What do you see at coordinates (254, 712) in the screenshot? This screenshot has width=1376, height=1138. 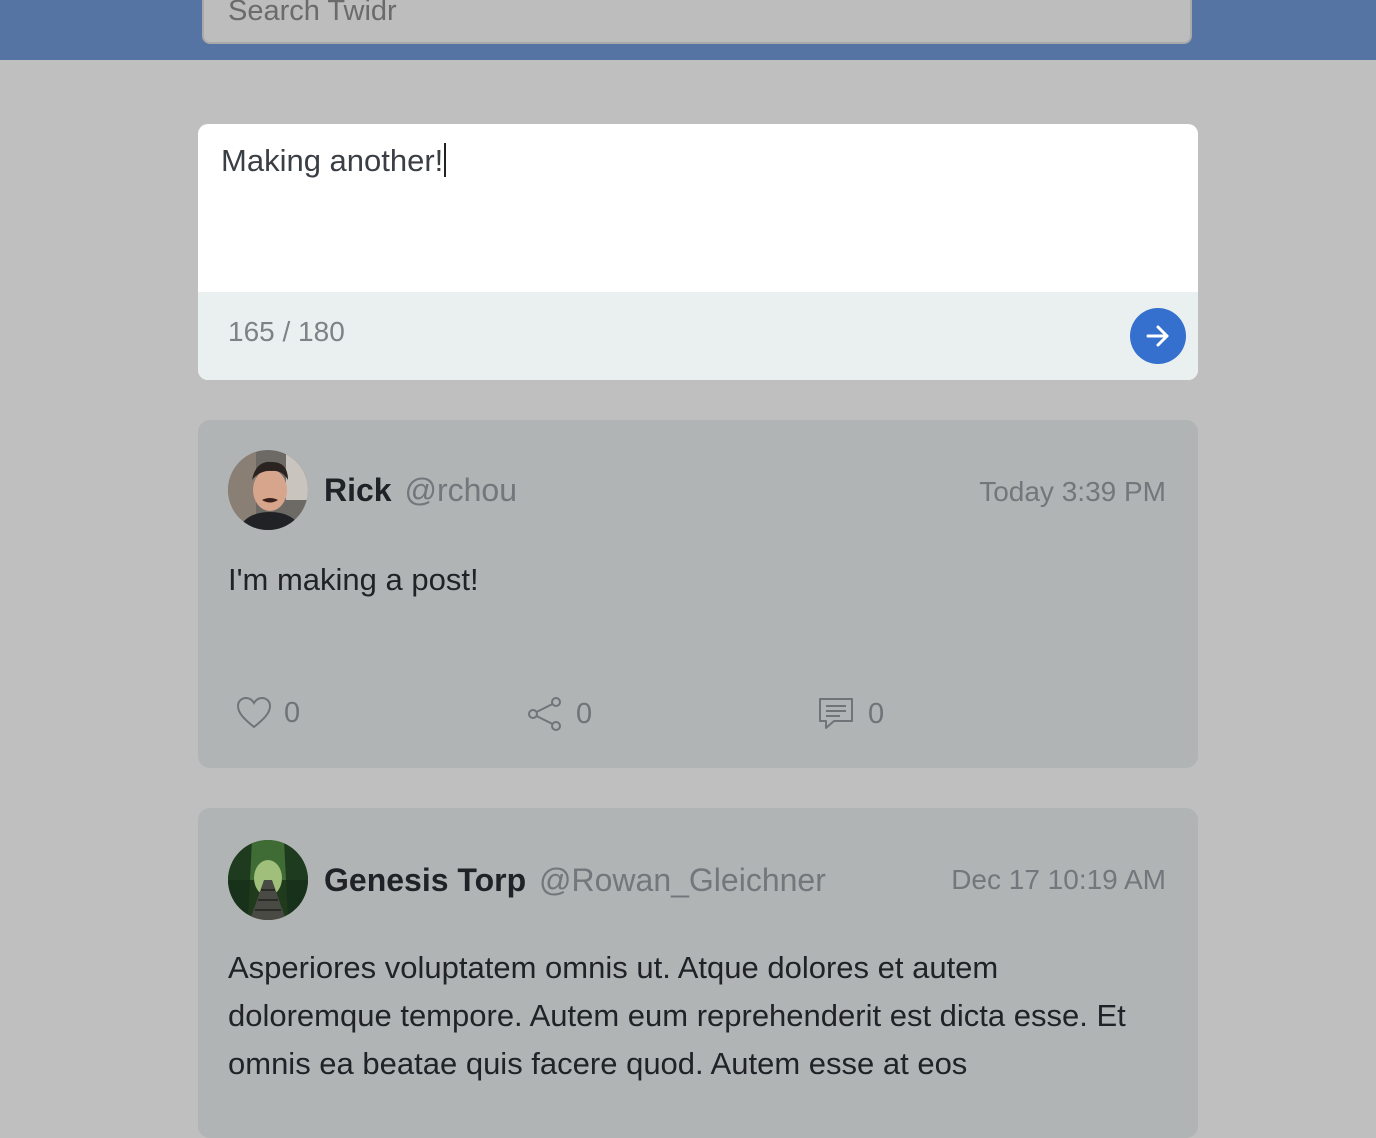 I see `heart-icon` at bounding box center [254, 712].